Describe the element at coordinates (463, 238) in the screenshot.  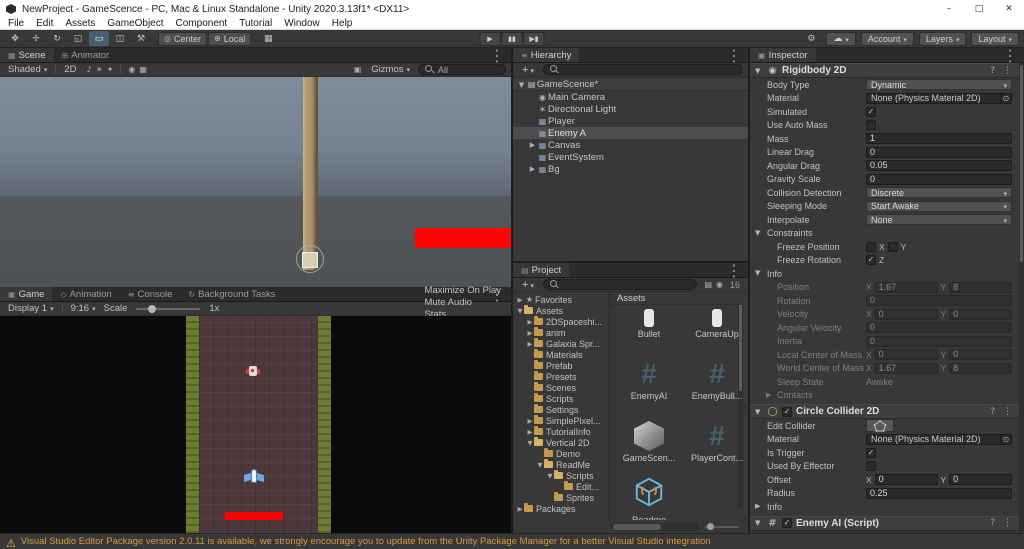
I see `scene-red-platform` at that location.